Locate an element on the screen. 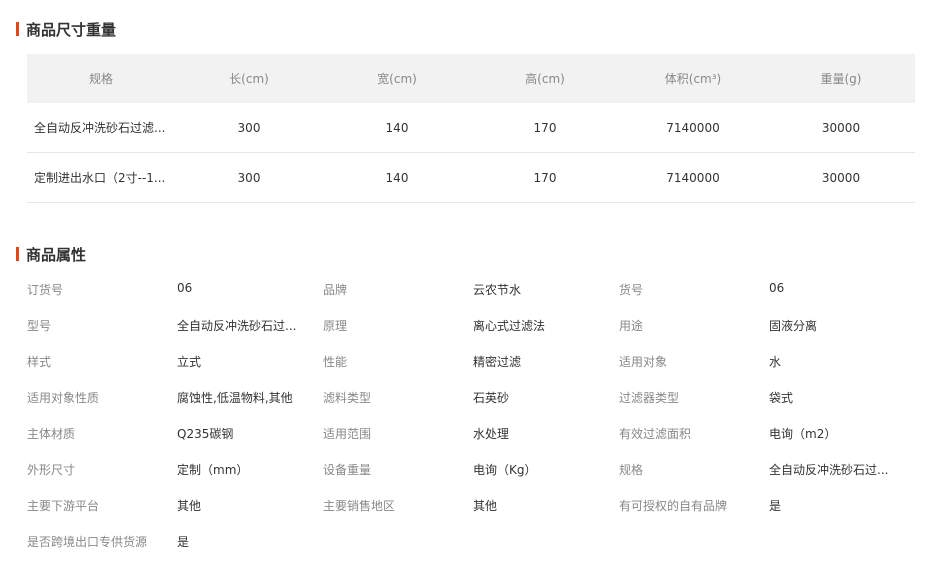 The width and height of the screenshot is (941, 566). attr-object-nature: 适用对象性质 腐蚀性,低温物料,其他 is located at coordinates (175, 397).